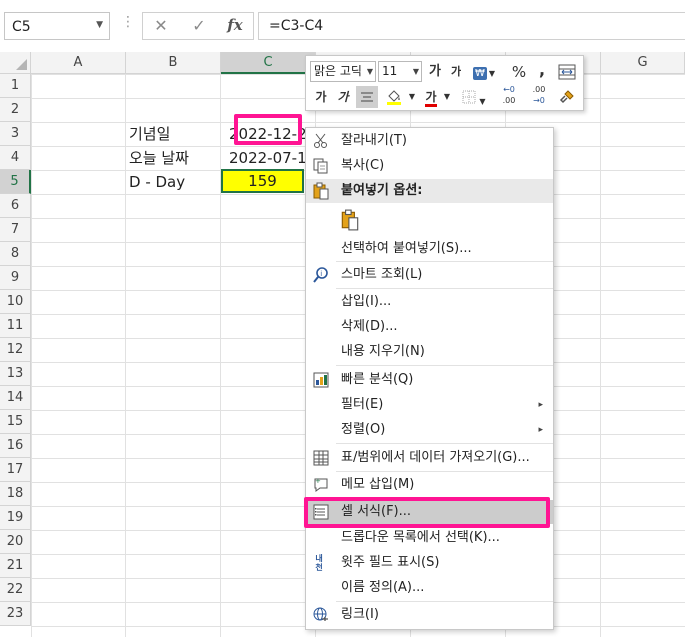 Image resolution: width=685 pixels, height=637 pixels. What do you see at coordinates (447, 97) in the screenshot?
I see `font-color-dropdown: ▼` at bounding box center [447, 97].